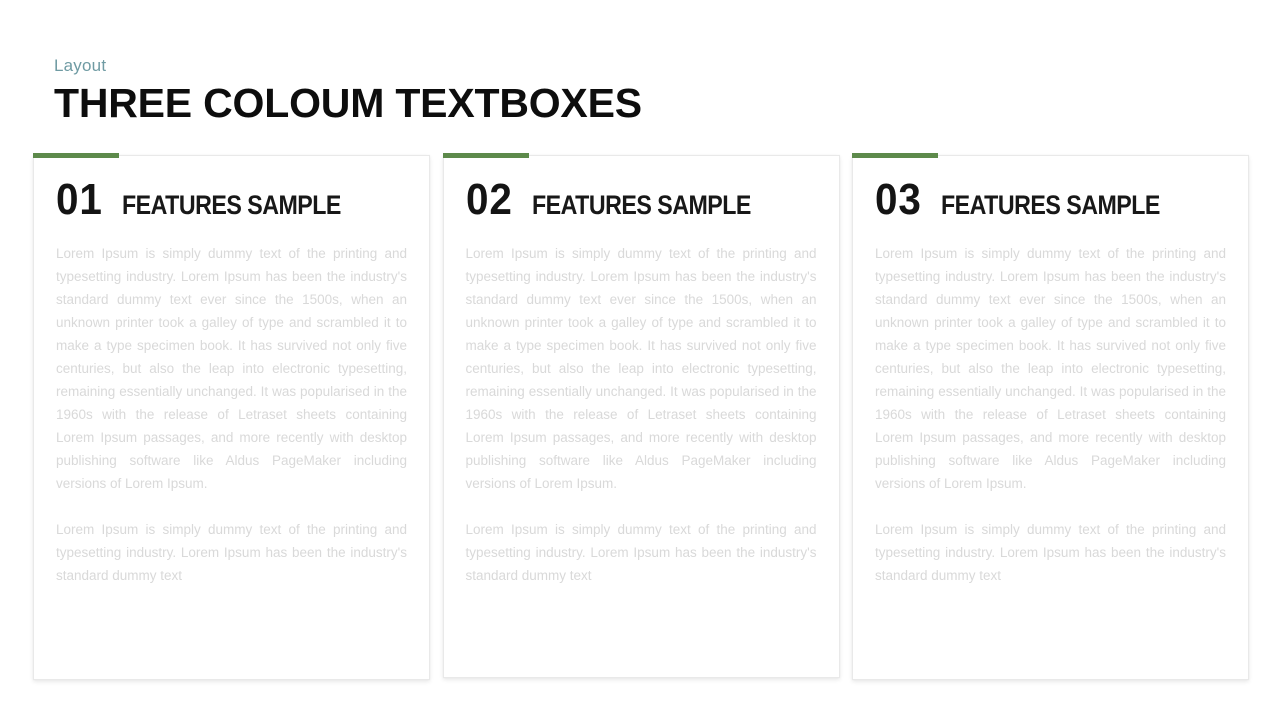 This screenshot has height=720, width=1280. I want to click on card-number: 01, so click(79, 199).